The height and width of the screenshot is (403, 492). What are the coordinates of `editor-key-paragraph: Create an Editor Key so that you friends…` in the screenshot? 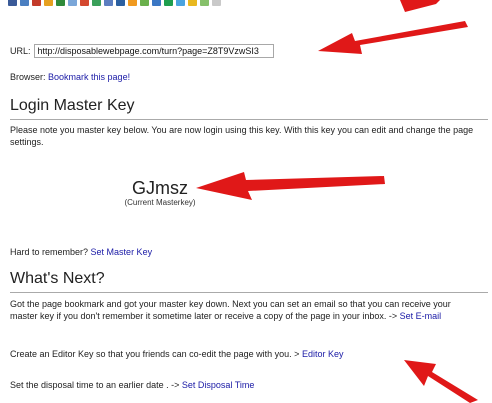 It's located at (245, 354).